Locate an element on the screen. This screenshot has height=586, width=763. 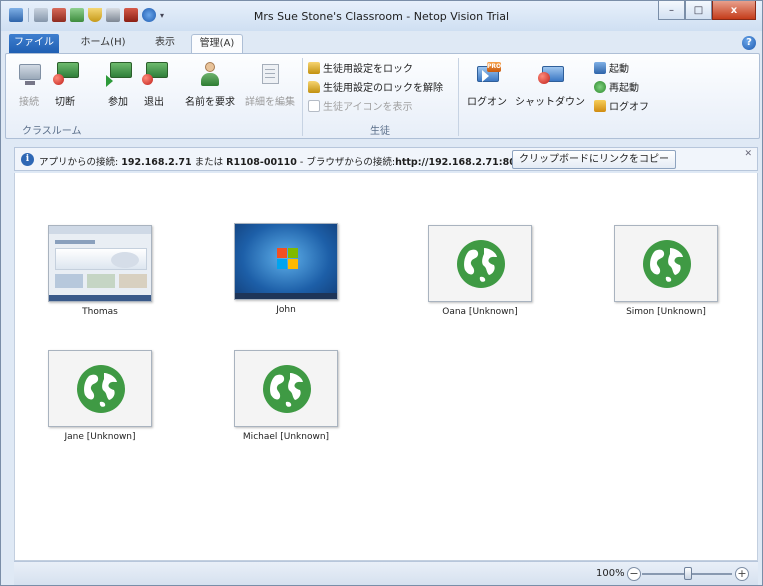
logon-button: PRO ログオン is located at coordinates (487, 85).